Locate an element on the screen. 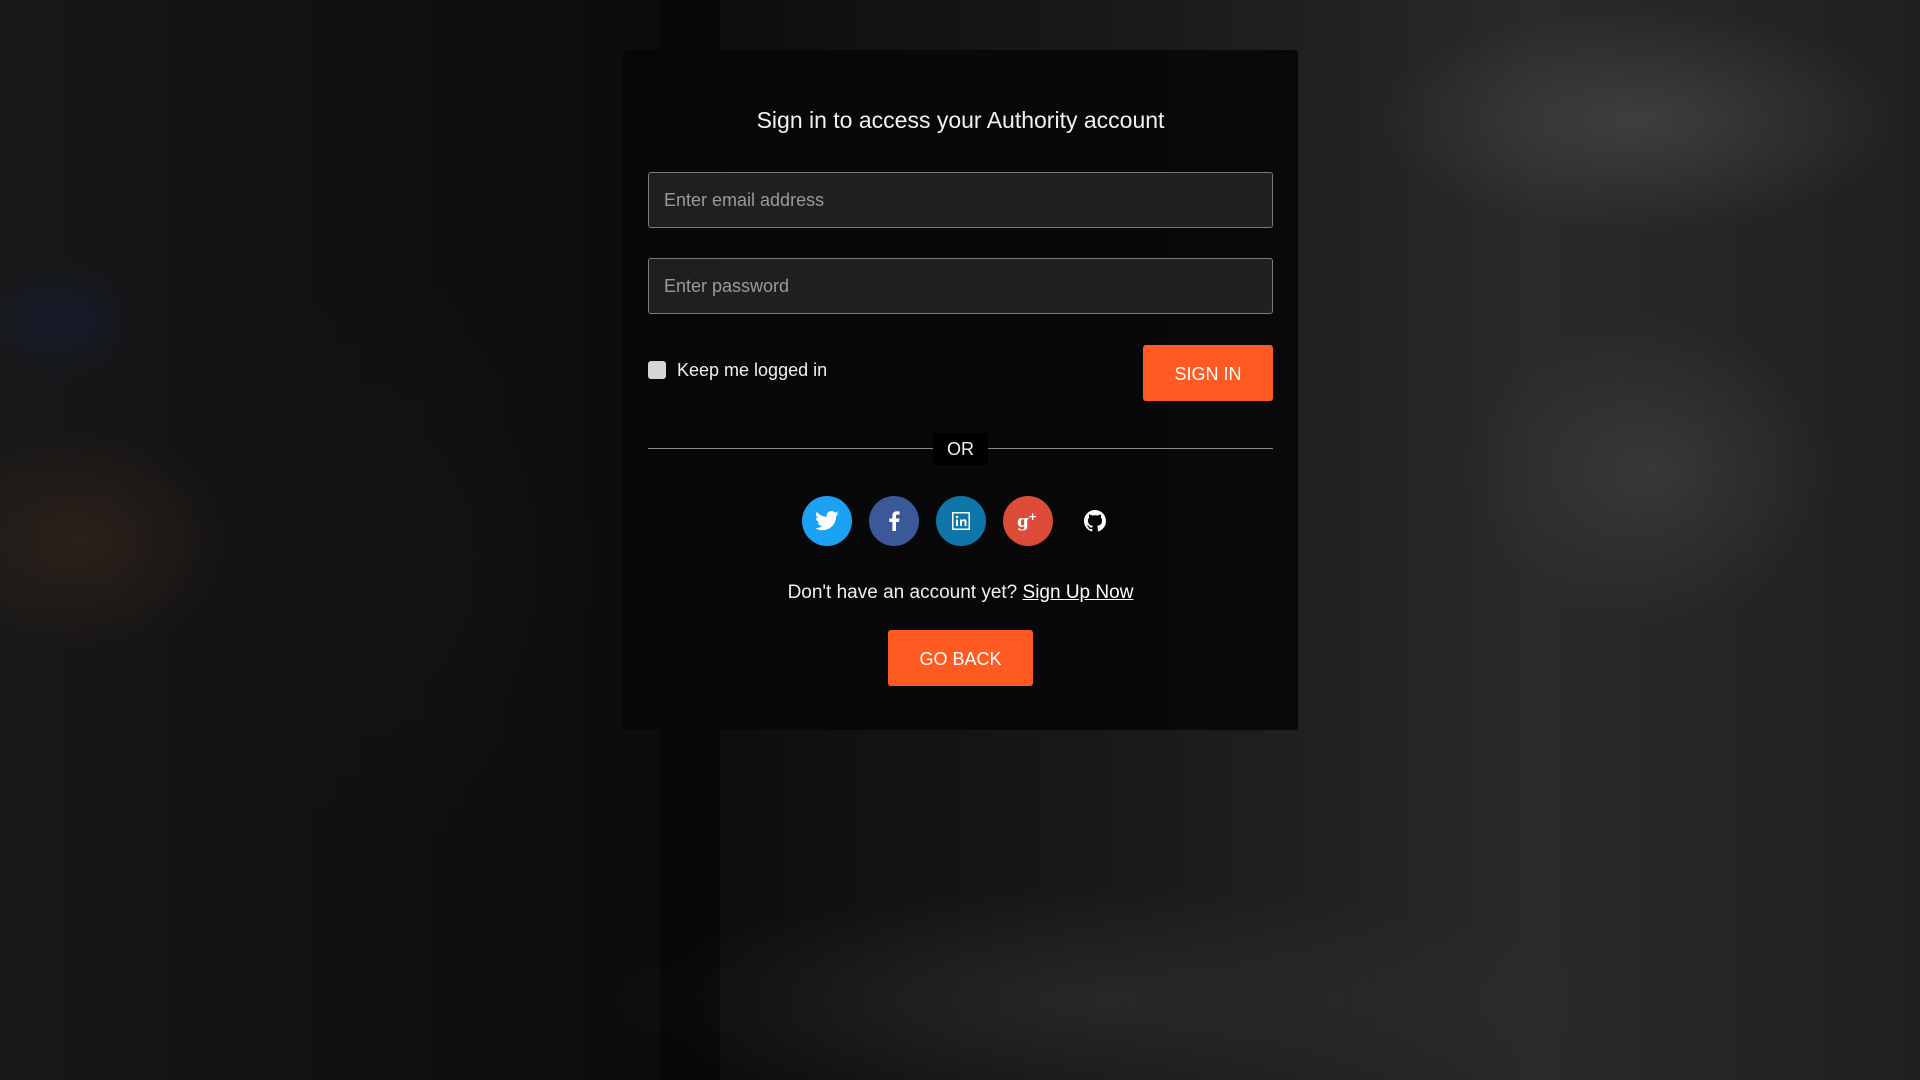 This screenshot has width=1920, height=1080. checkbox-box is located at coordinates (657, 370).